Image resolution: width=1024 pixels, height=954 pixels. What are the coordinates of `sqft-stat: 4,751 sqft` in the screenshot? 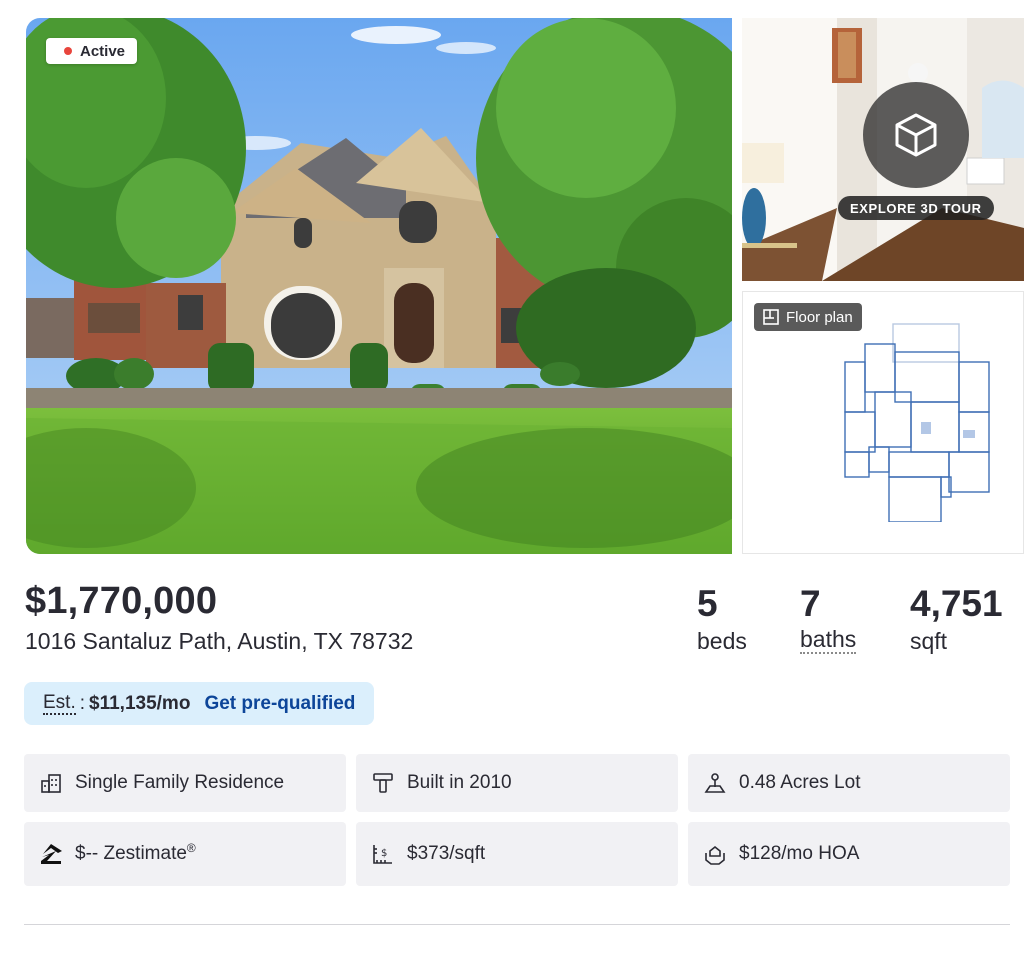 It's located at (956, 619).